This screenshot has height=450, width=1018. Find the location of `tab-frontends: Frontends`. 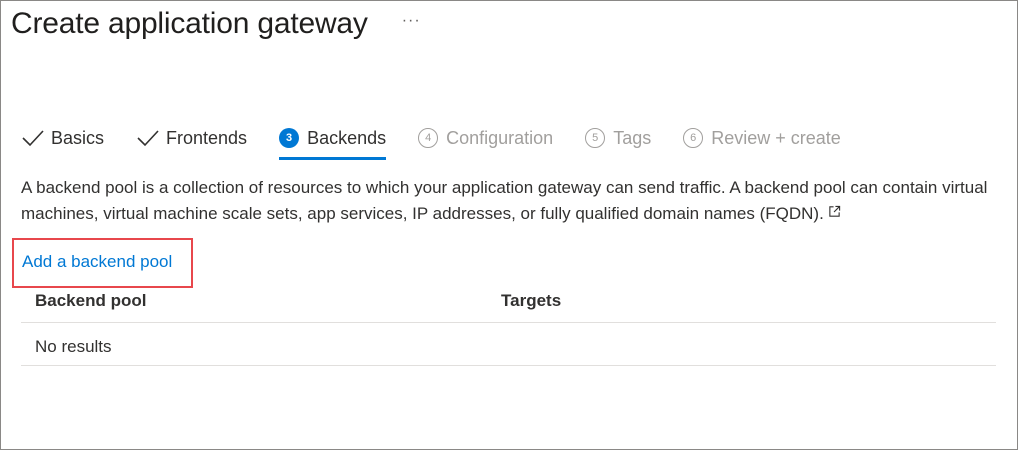

tab-frontends: Frontends is located at coordinates (191, 138).